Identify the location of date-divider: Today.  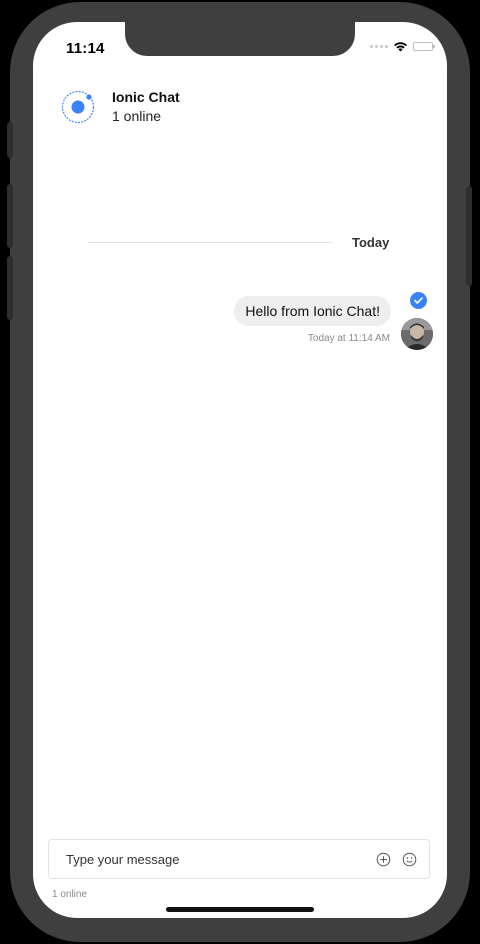
(253, 242).